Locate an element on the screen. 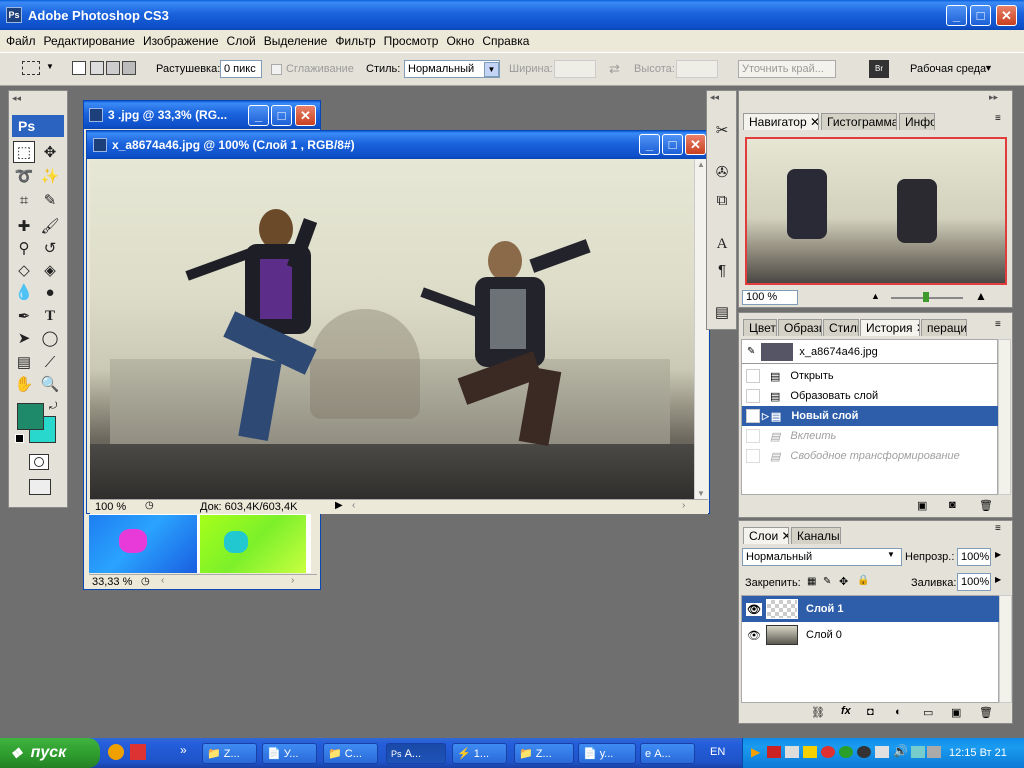 Image resolution: width=1024 pixels, height=768 pixels. height-input is located at coordinates (697, 69).